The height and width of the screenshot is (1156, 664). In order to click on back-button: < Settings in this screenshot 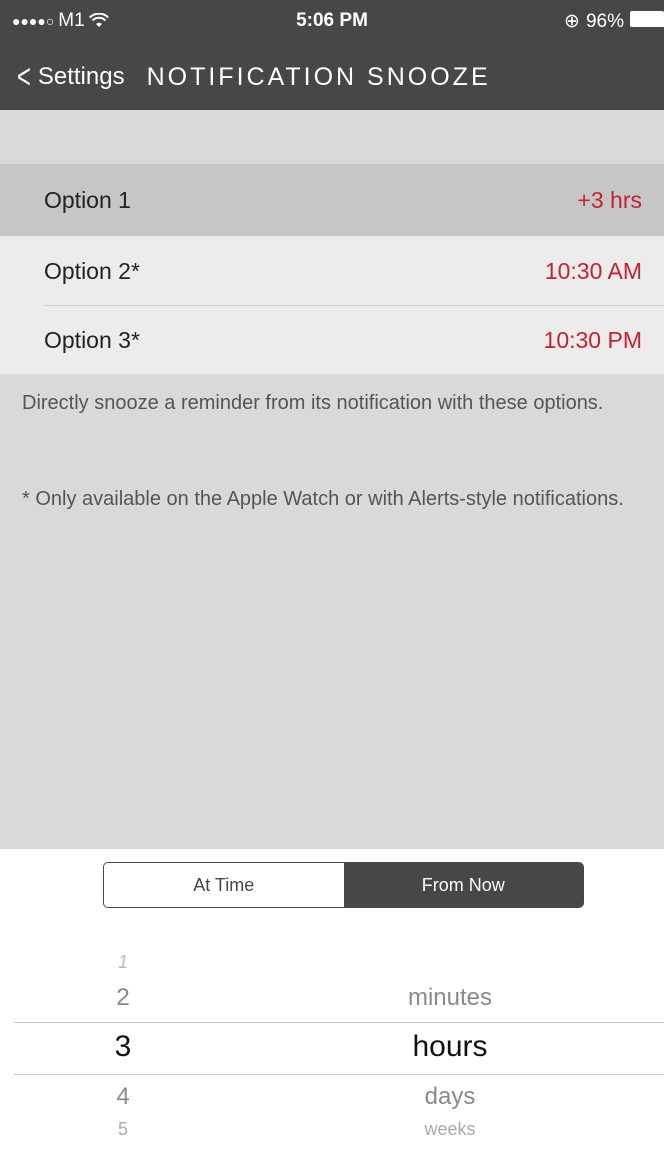, I will do `click(69, 77)`.